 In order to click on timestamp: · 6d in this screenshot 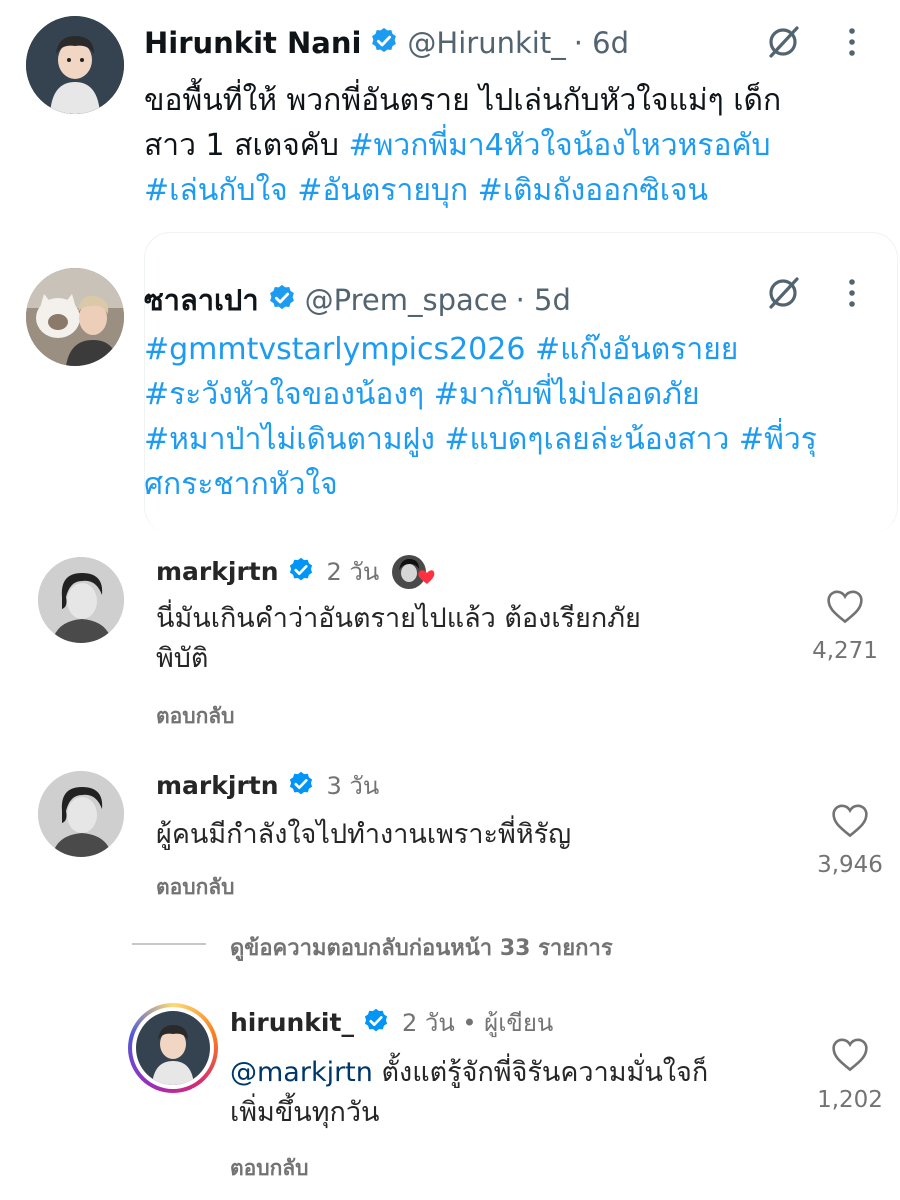, I will do `click(601, 43)`.